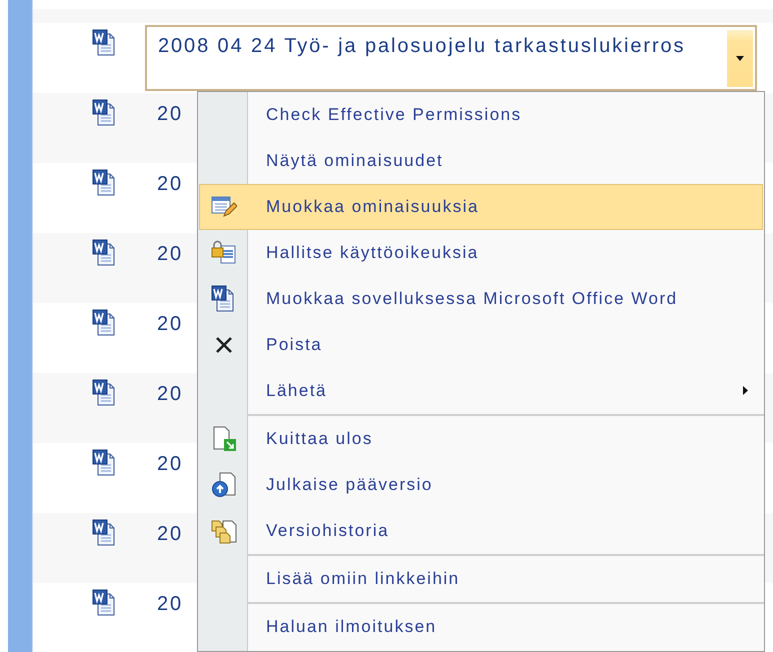  What do you see at coordinates (224, 439) in the screenshot?
I see `check-out-icon` at bounding box center [224, 439].